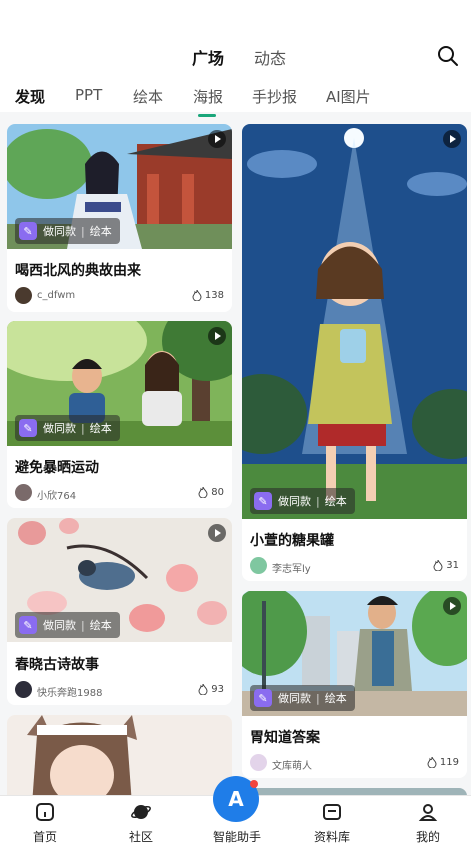 The height and width of the screenshot is (847, 471). I want to click on card-author: 李志军ly, so click(291, 569).